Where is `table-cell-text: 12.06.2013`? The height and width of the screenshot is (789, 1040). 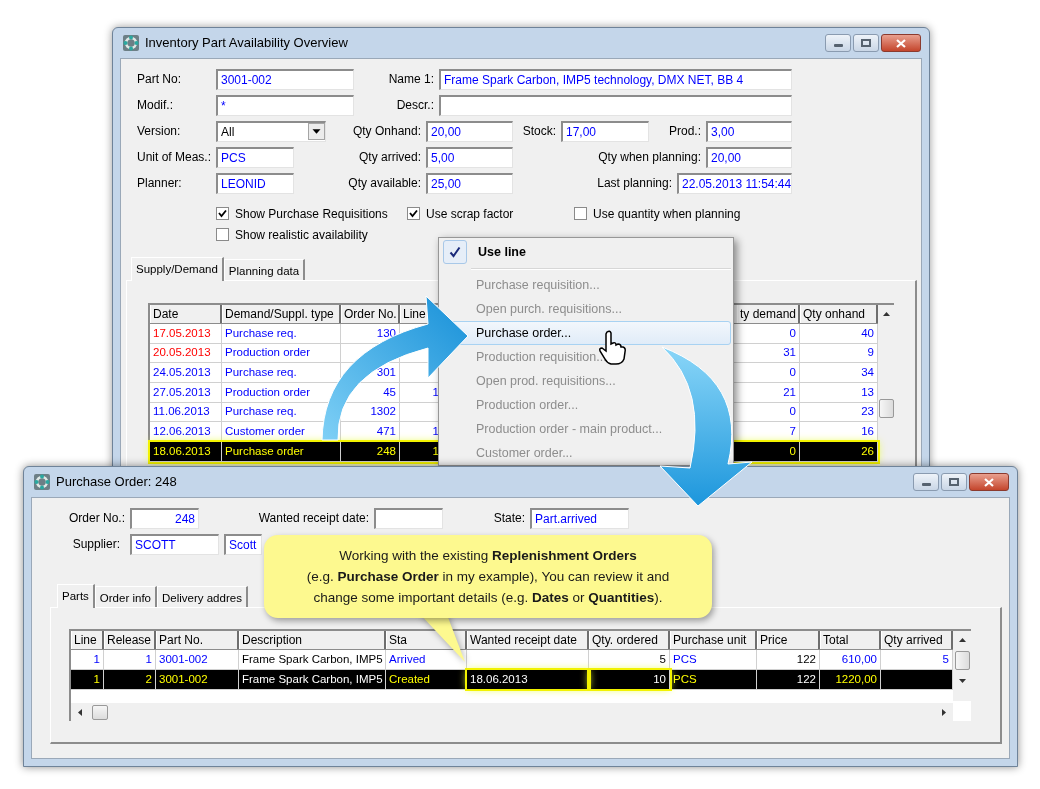 table-cell-text: 12.06.2013 is located at coordinates (182, 432).